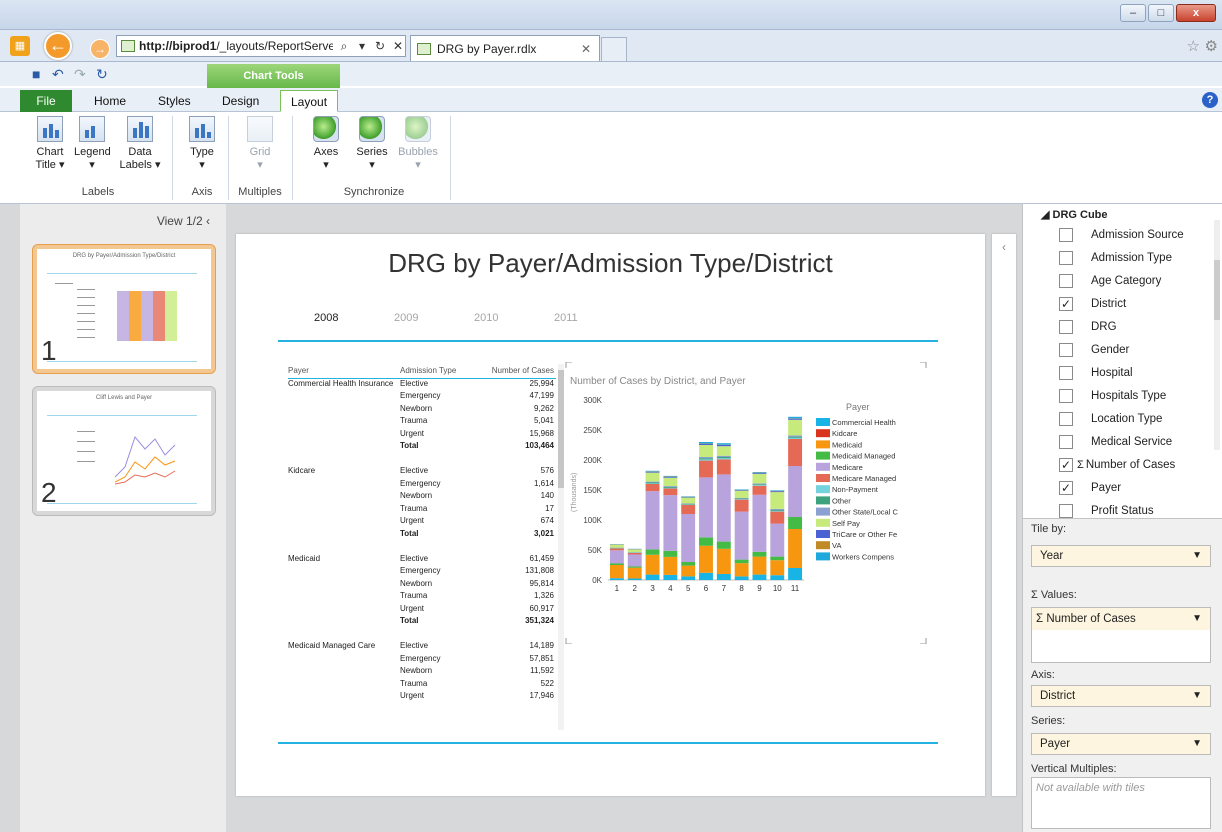  What do you see at coordinates (362, 46) in the screenshot?
I see `dropdown-arrow-icon: ▾` at bounding box center [362, 46].